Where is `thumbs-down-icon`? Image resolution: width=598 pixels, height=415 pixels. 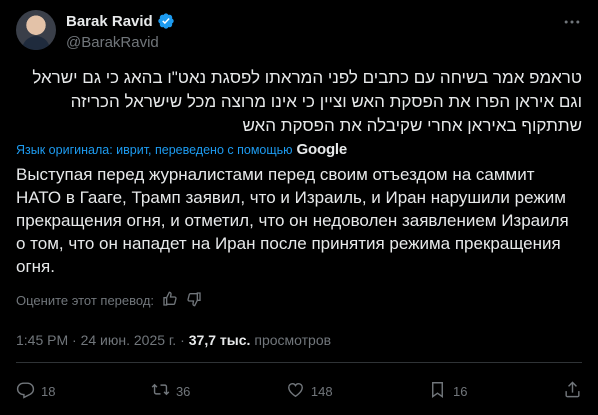
thumbs-down-icon is located at coordinates (194, 300).